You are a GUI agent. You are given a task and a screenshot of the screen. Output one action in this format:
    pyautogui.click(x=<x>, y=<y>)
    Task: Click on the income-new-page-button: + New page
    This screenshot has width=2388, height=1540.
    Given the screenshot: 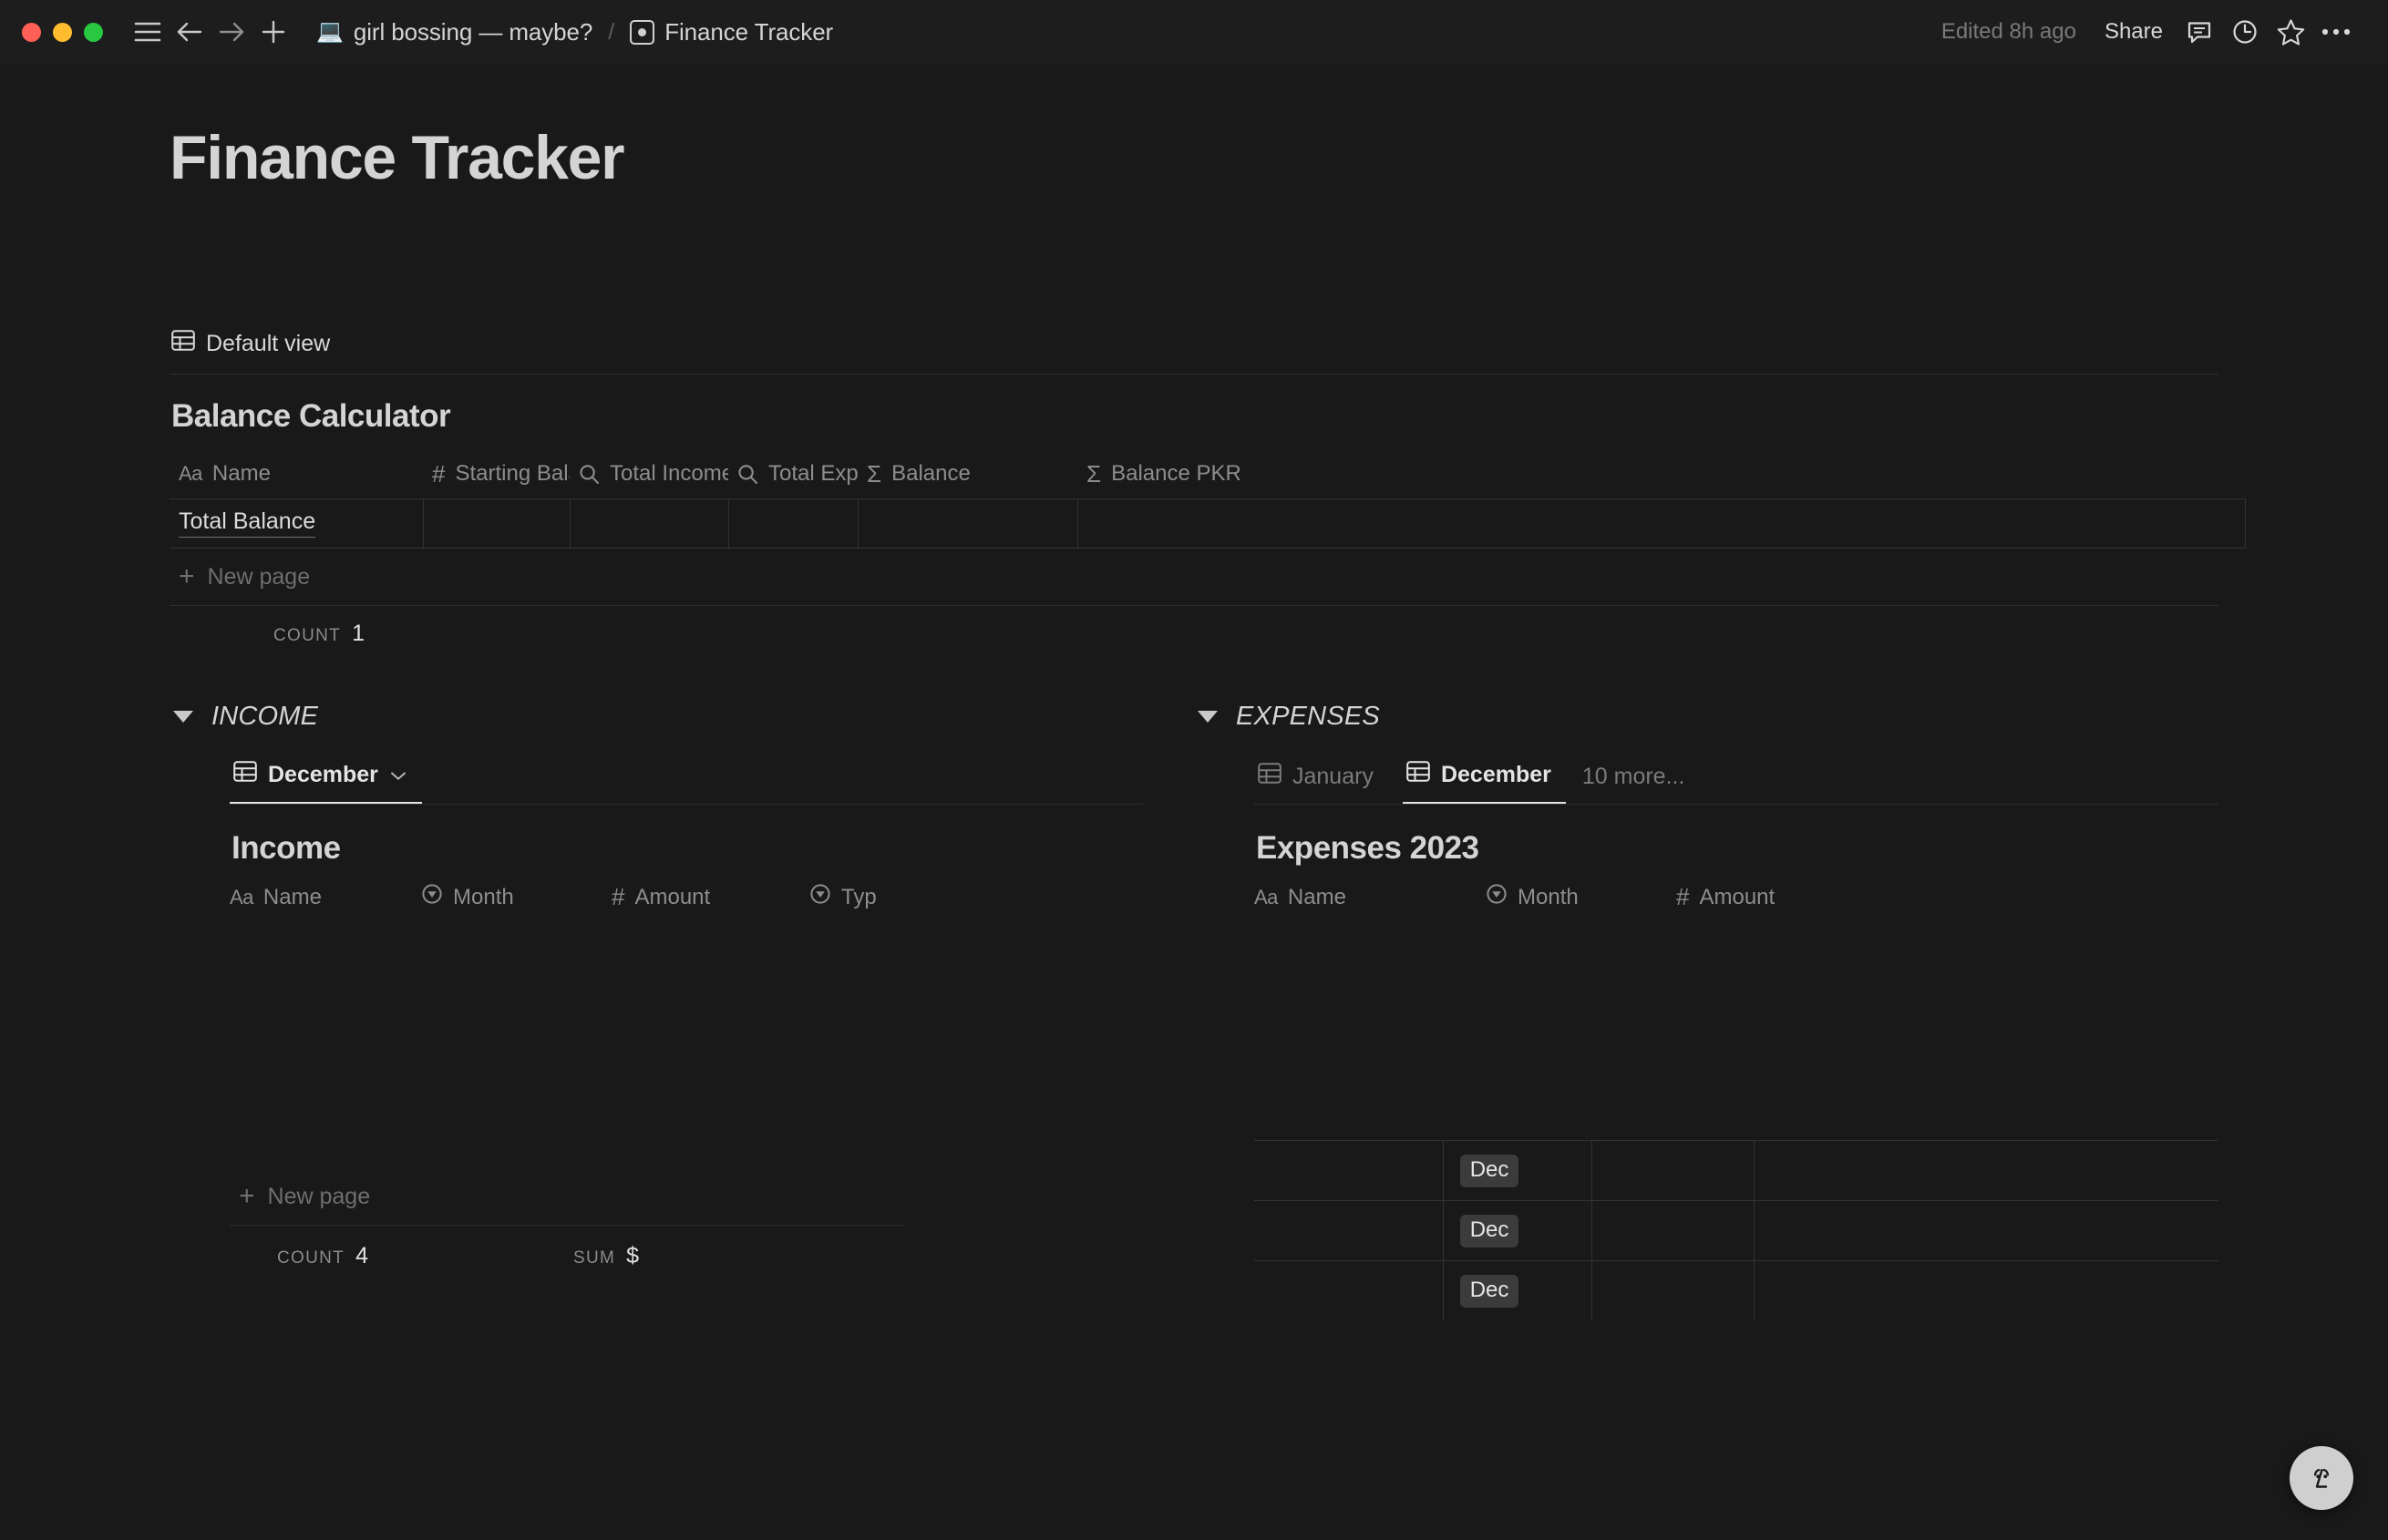 What is the action you would take?
    pyautogui.click(x=686, y=1196)
    